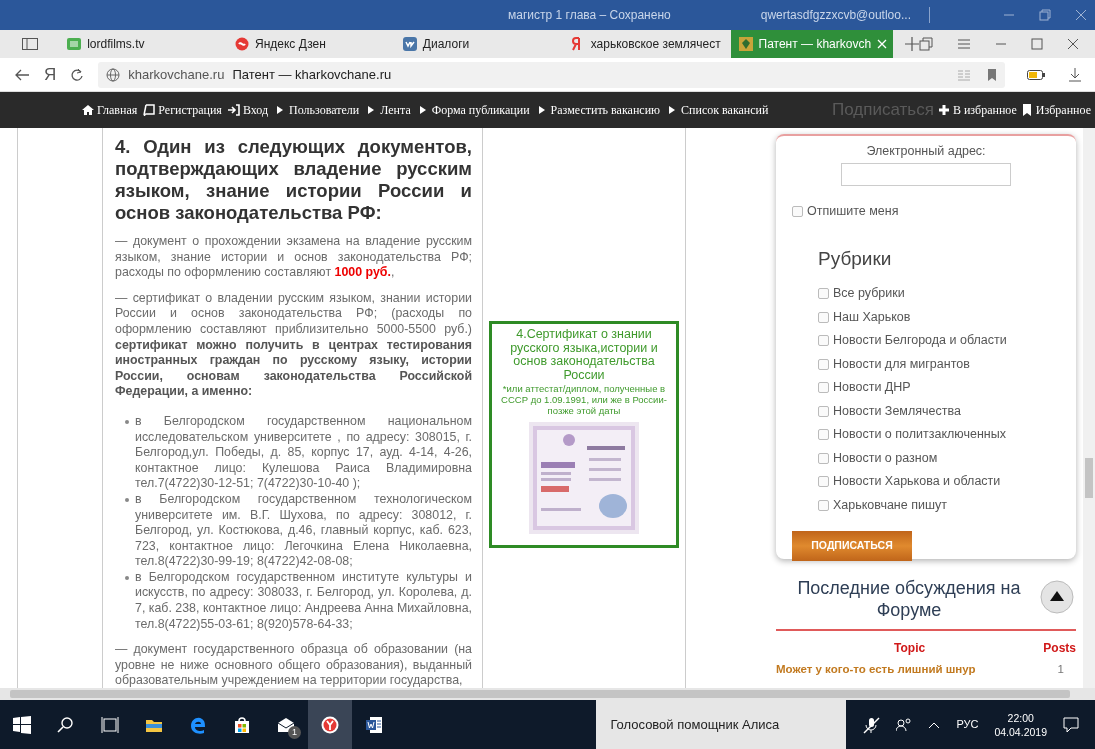 Image resolution: width=1095 pixels, height=749 pixels. What do you see at coordinates (926, 151) in the screenshot?
I see `field-label: Электронный адрес:` at bounding box center [926, 151].